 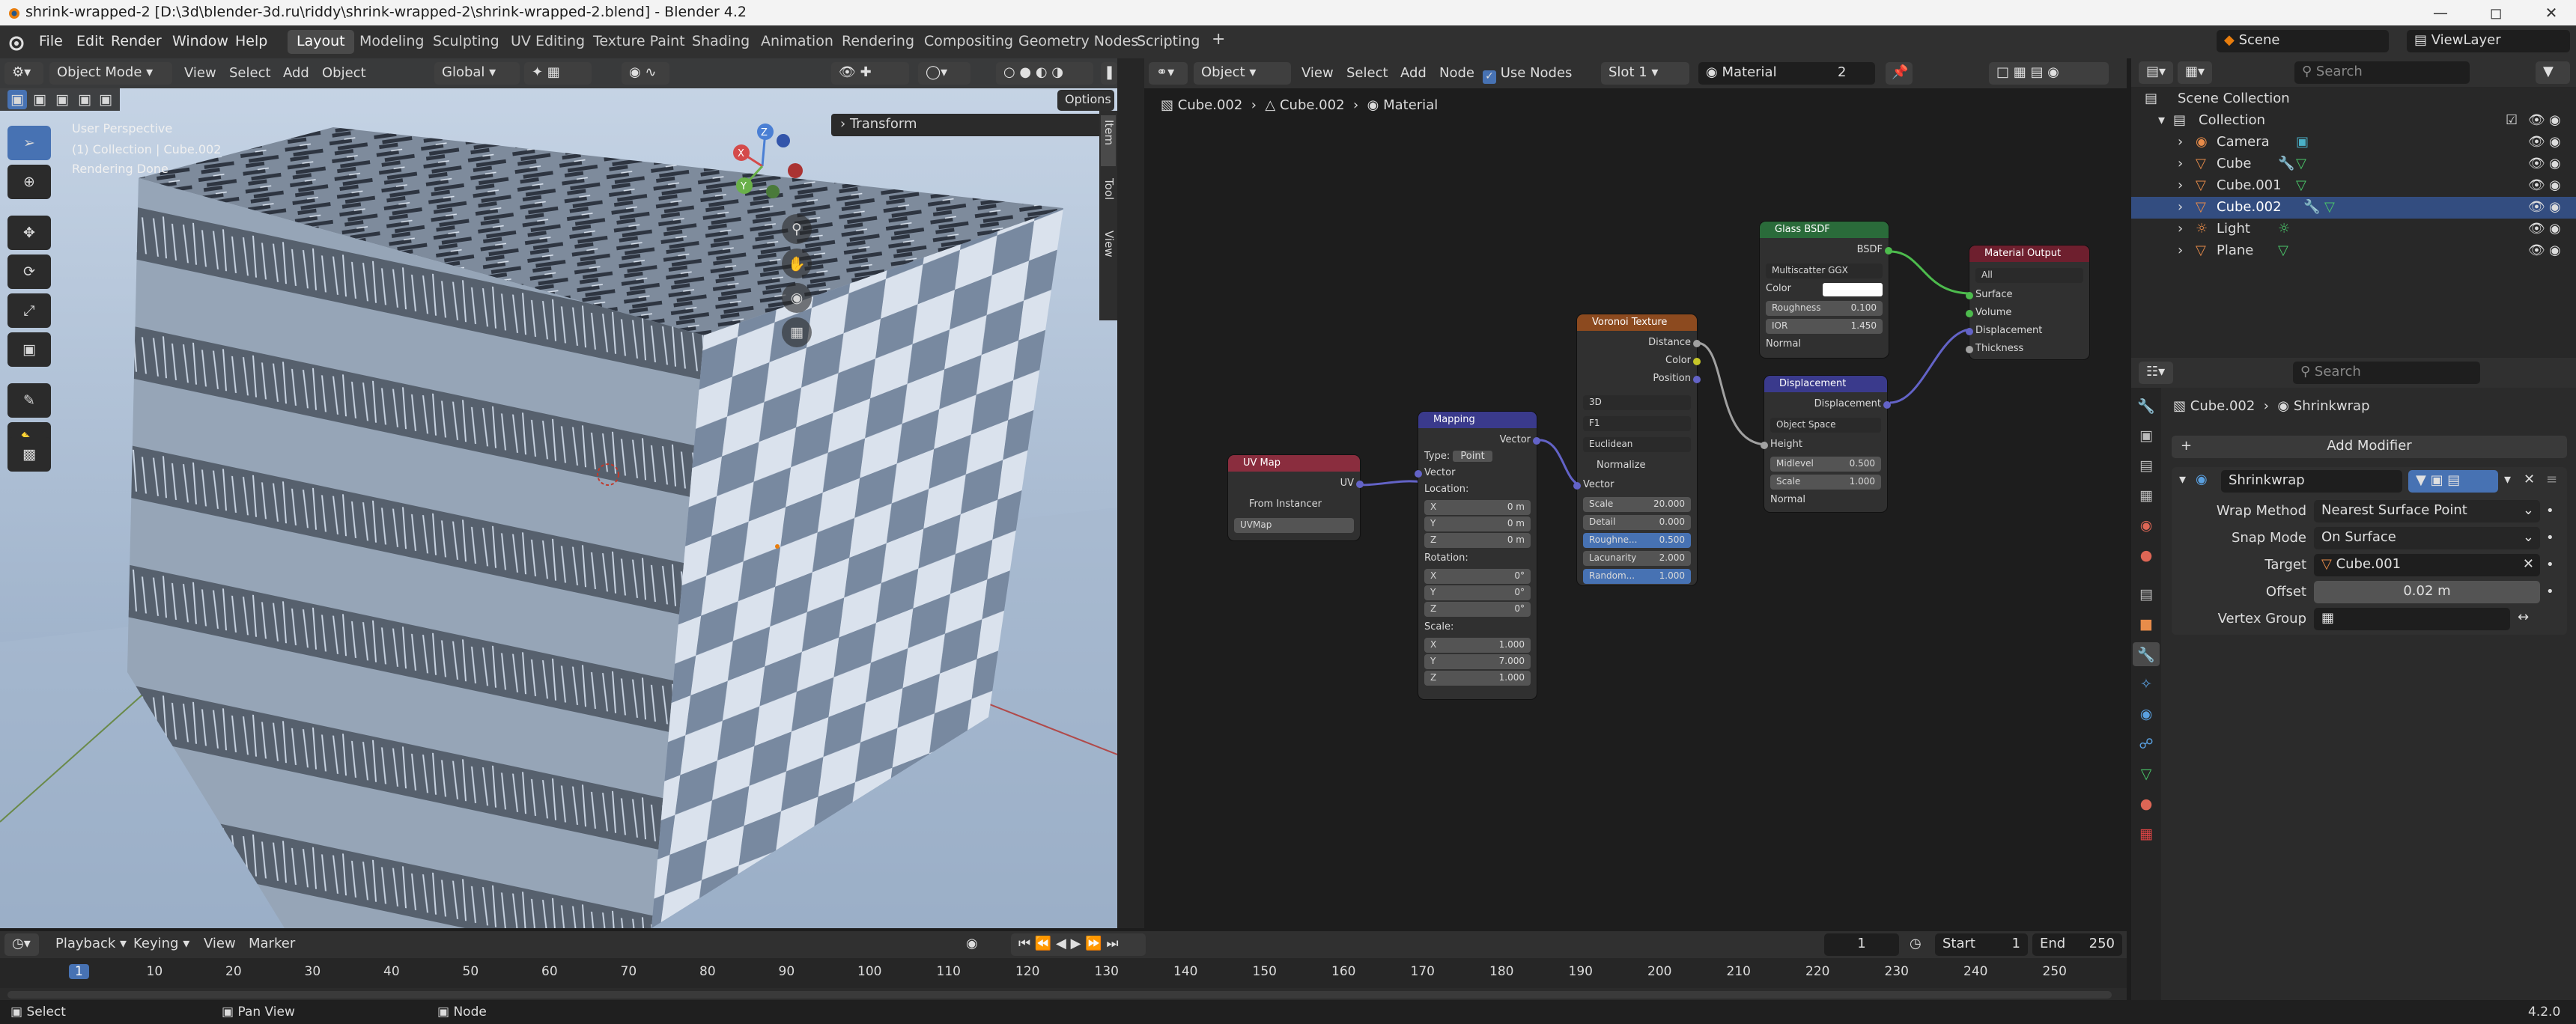 I want to click on camera-view-icon: ◉, so click(x=797, y=298).